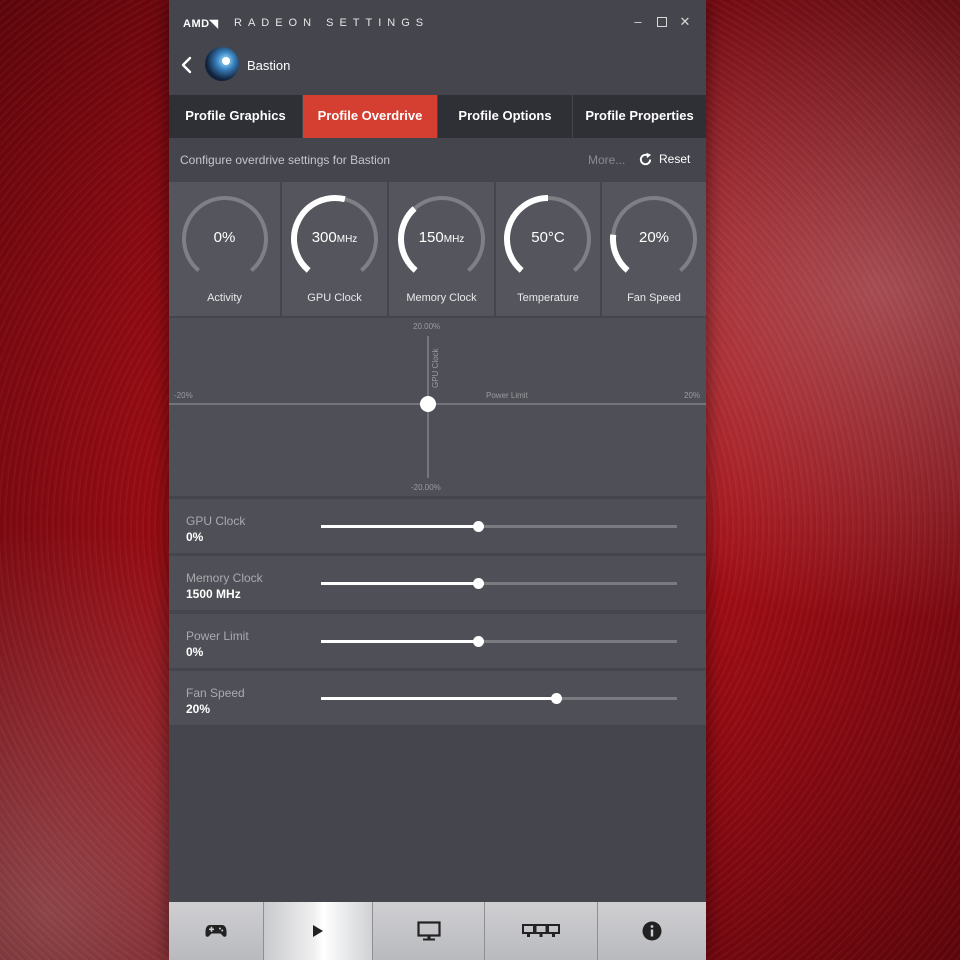  I want to click on amd-logo: AMD◥, so click(201, 24).